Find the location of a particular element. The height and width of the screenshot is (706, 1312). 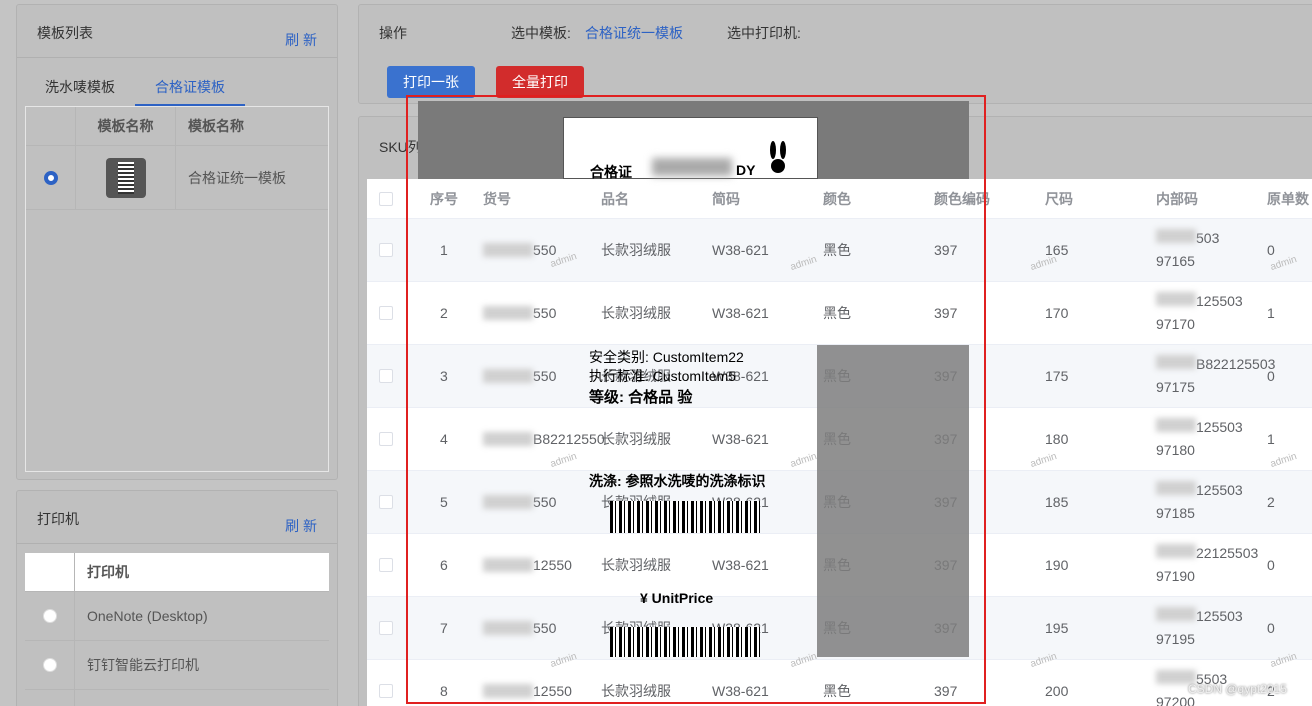

select-all-checkbox is located at coordinates (386, 198).